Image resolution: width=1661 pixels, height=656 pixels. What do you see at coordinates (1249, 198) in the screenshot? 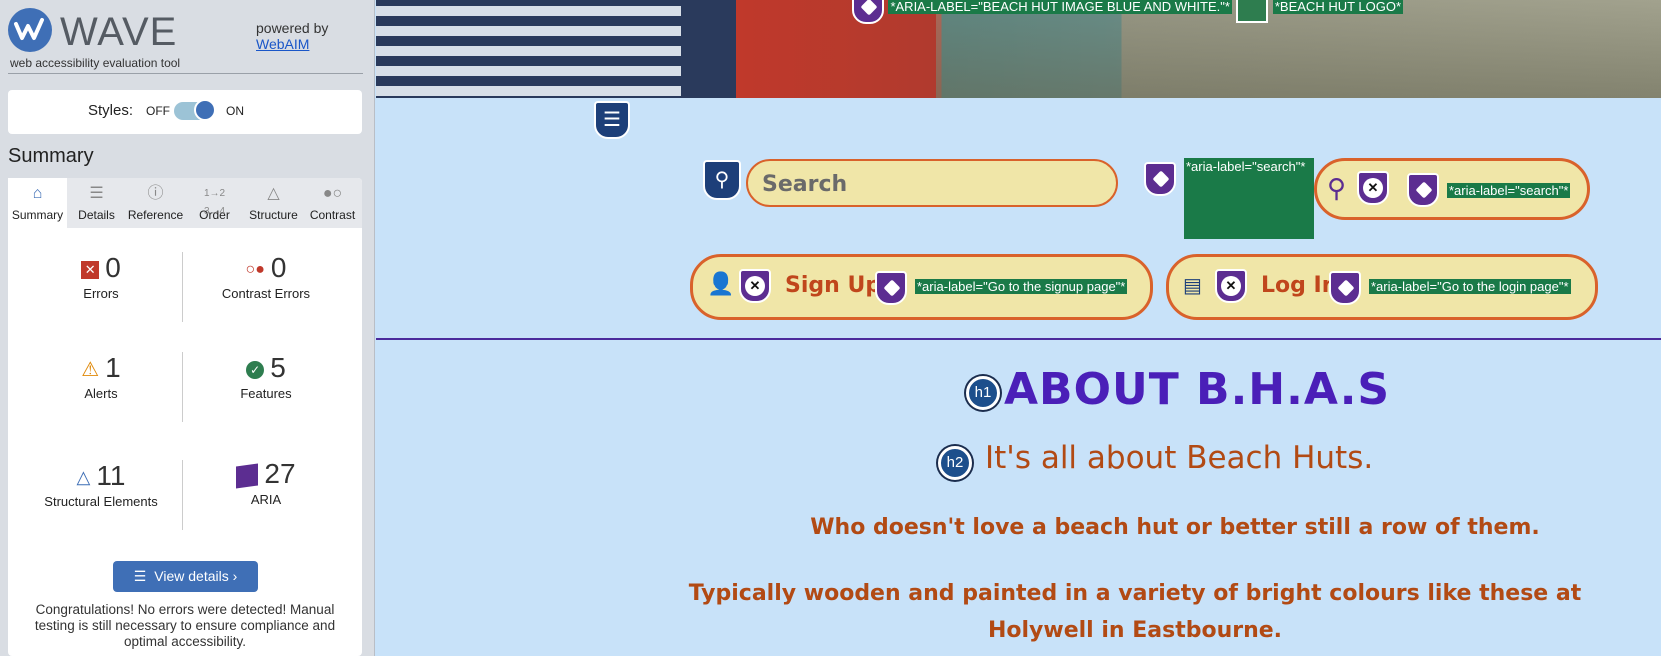
I see `search-aria-block: *aria-label="search"*` at bounding box center [1249, 198].